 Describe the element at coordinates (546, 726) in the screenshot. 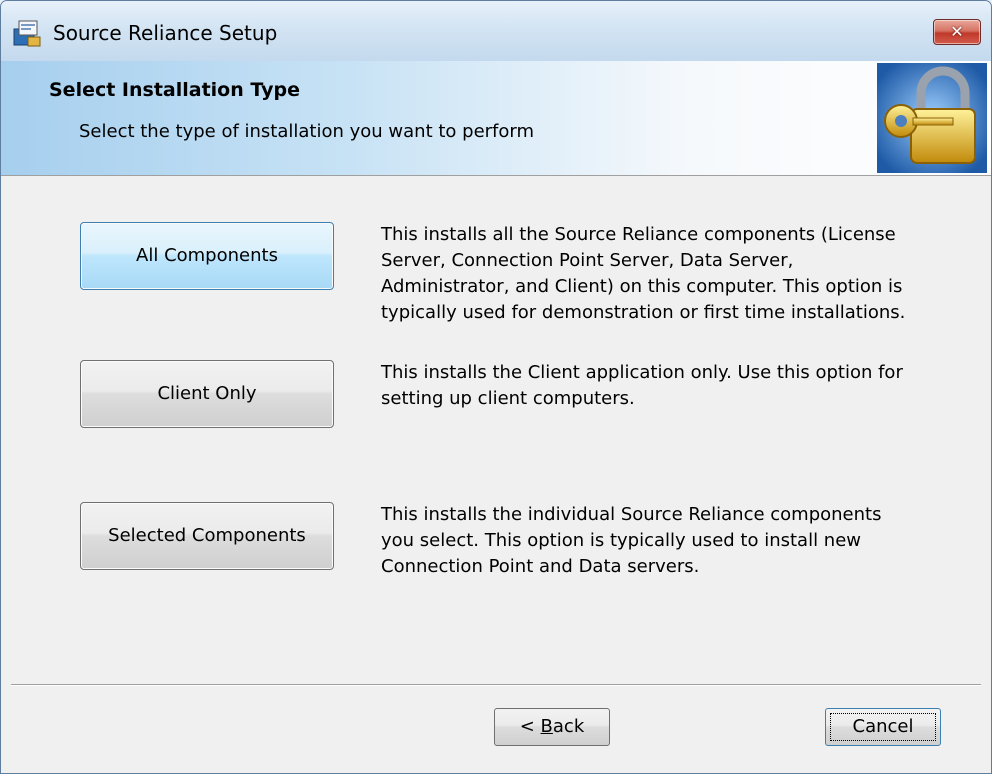

I see `back-label-accelerator: B` at that location.